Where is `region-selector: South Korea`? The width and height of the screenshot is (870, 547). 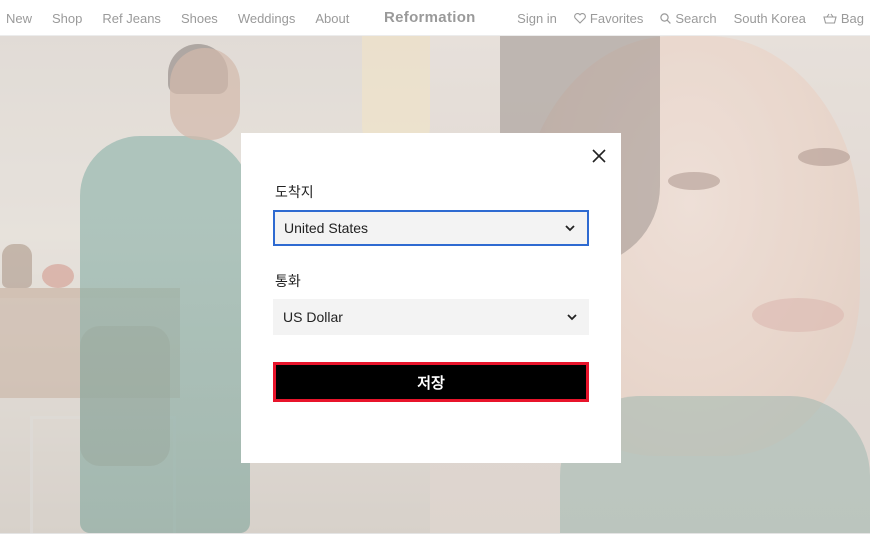 region-selector: South Korea is located at coordinates (770, 18).